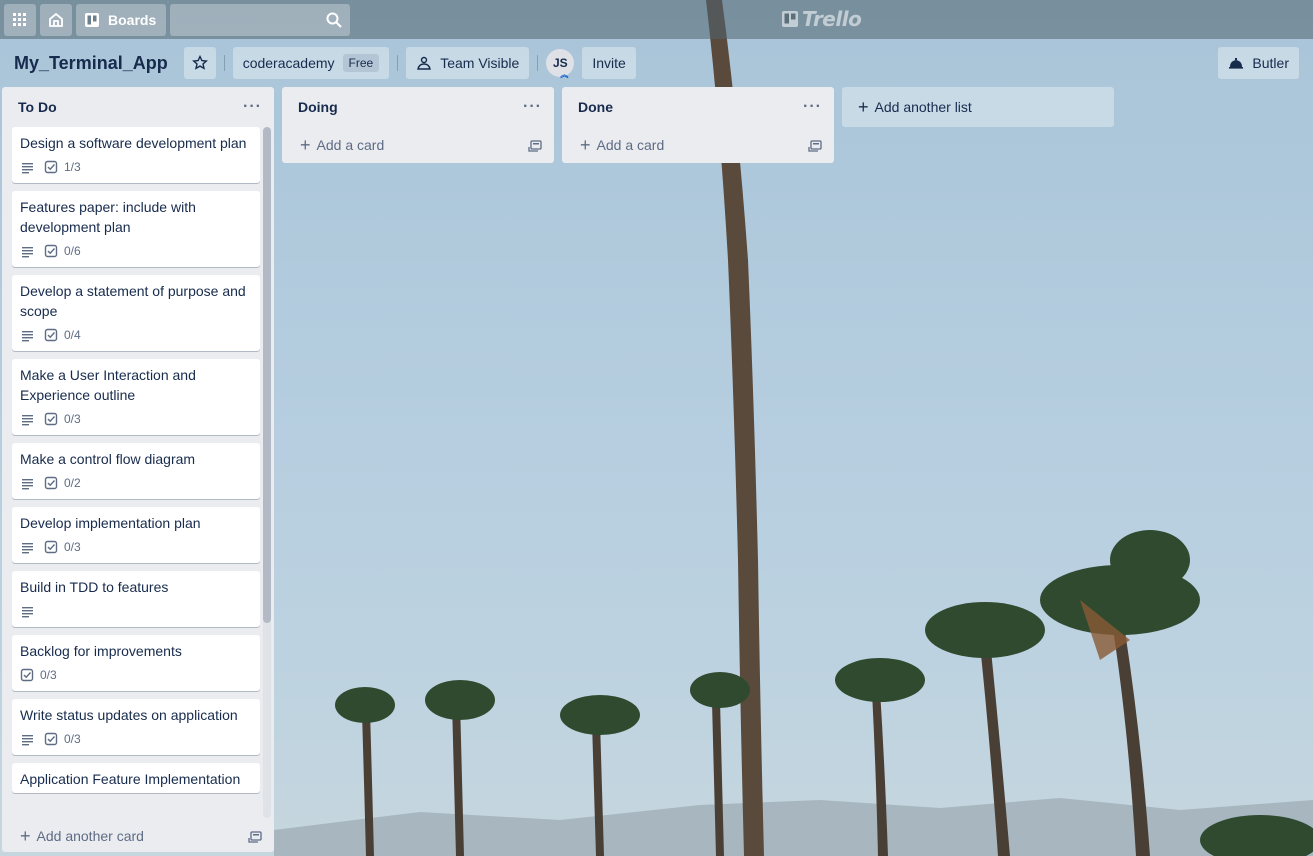 This screenshot has width=1313, height=856. What do you see at coordinates (110, 523) in the screenshot?
I see `card-title: Develop implementation plan` at bounding box center [110, 523].